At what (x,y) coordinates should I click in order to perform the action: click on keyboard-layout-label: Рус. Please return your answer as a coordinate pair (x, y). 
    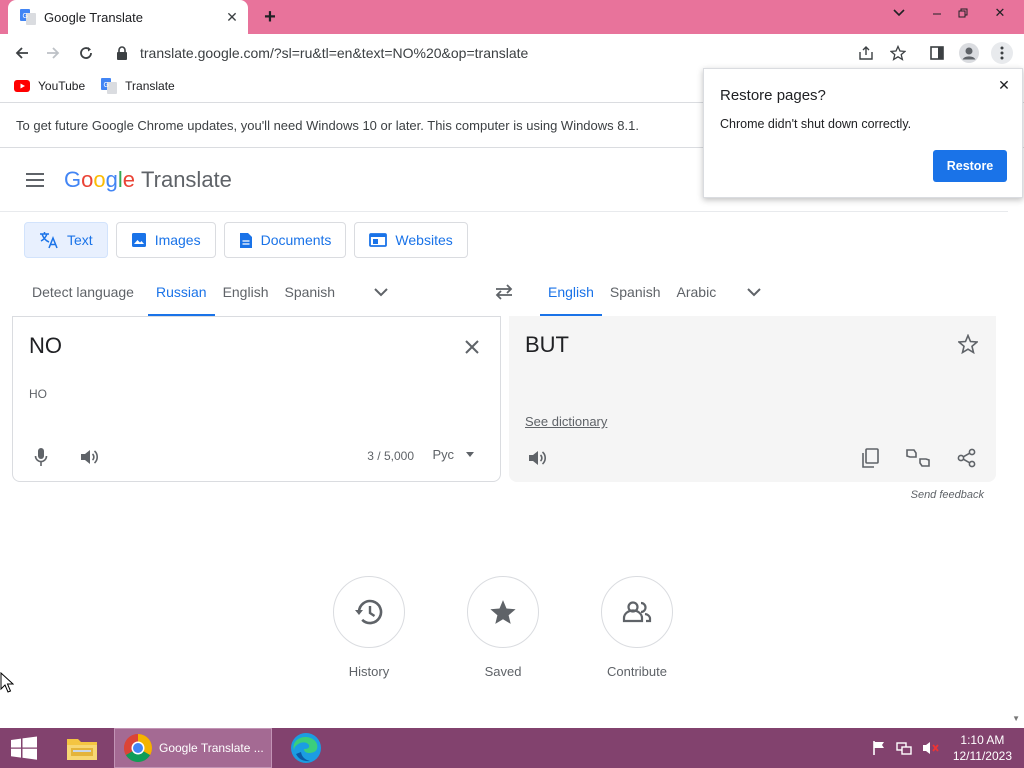
    Looking at the image, I should click on (443, 454).